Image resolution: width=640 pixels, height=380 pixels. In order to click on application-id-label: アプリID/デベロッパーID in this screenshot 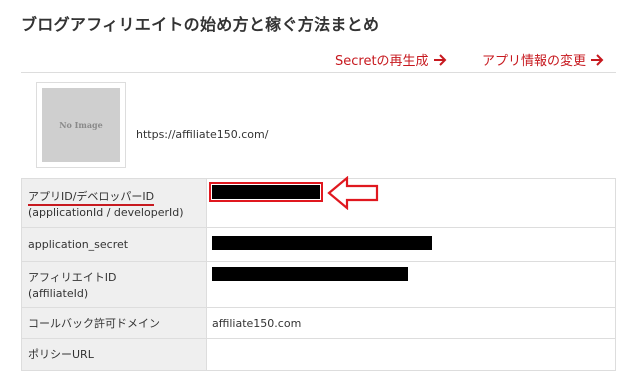, I will do `click(91, 197)`.